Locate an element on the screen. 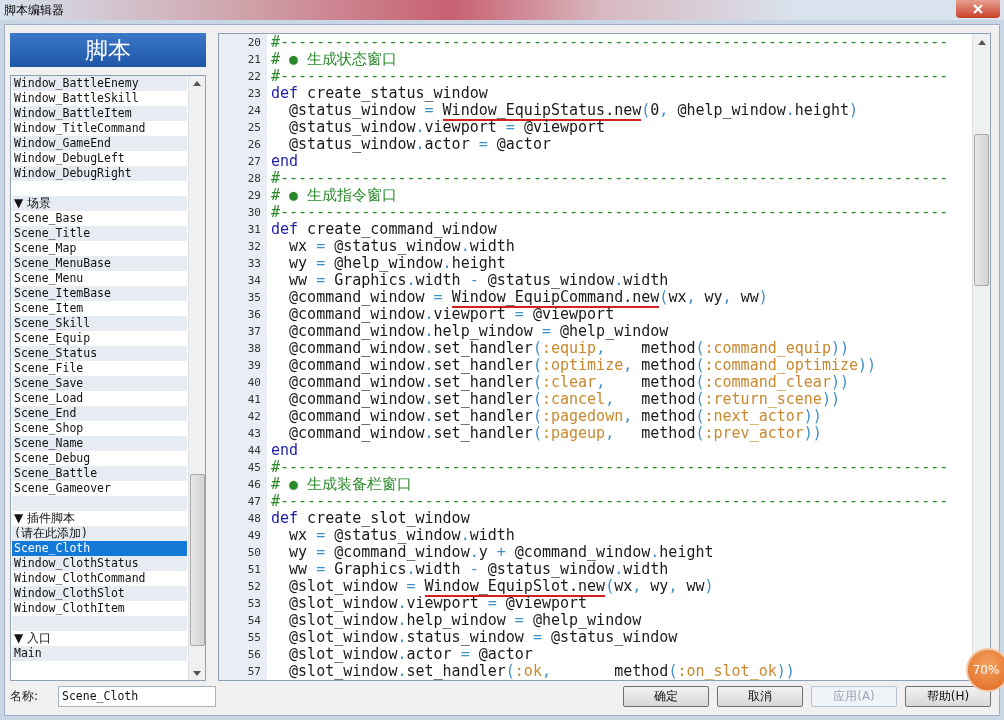 This screenshot has height=720, width=1004. script-item: Scene_ItemBase is located at coordinates (99, 293).